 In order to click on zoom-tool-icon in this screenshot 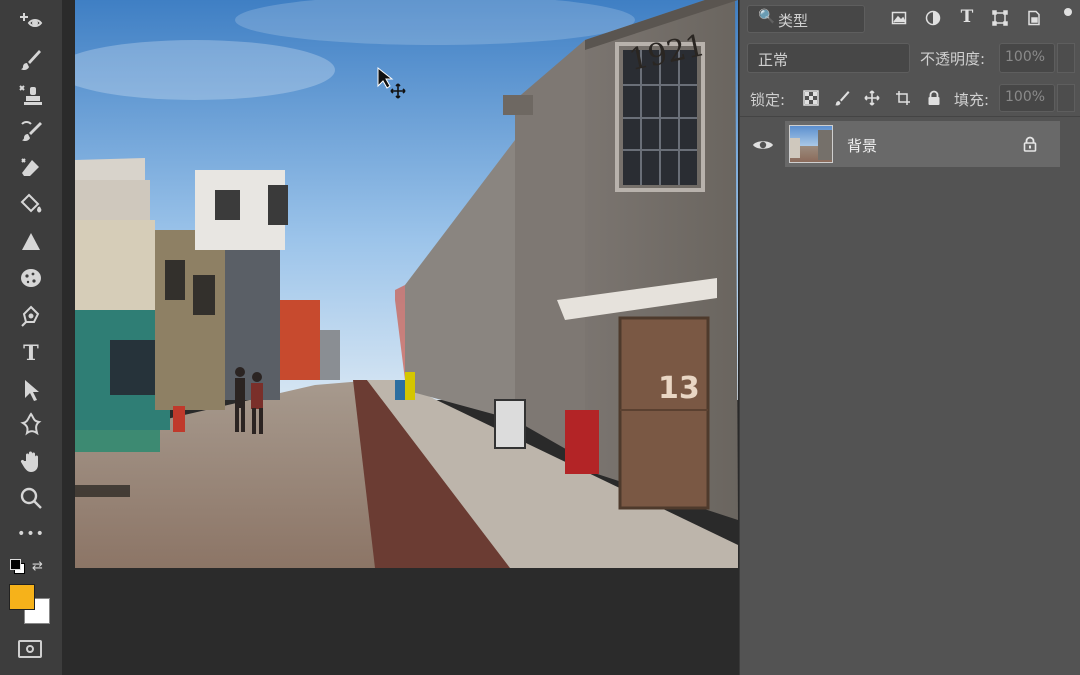, I will do `click(31, 498)`.